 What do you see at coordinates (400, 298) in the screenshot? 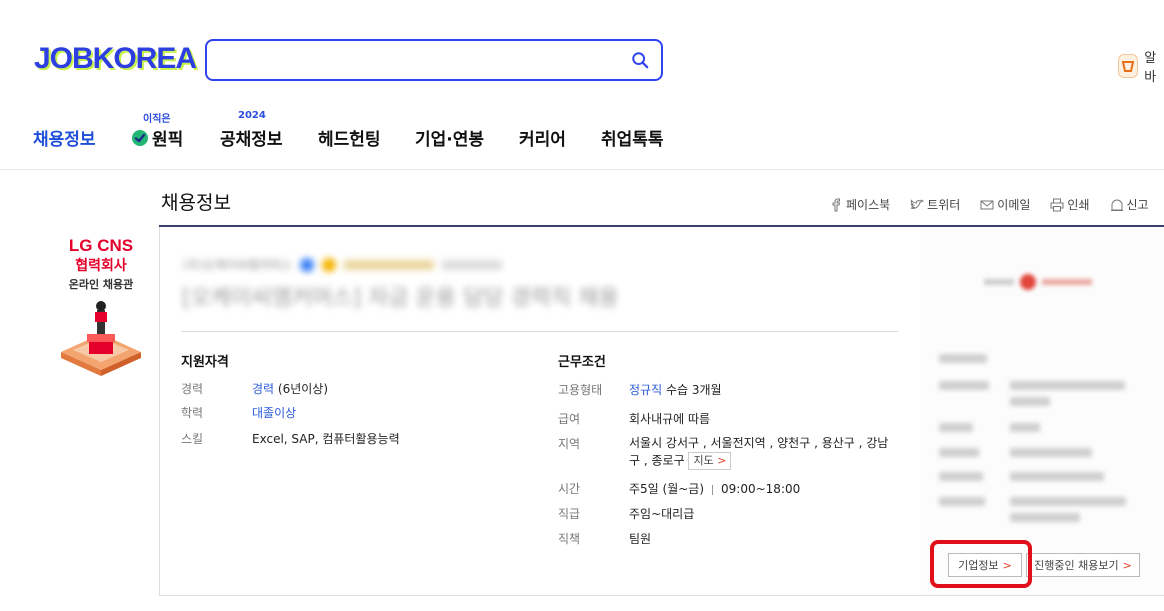
I see `job-title-blurred: [오케이씨엠커머스] 자금 운용 담당 경력직 채용` at bounding box center [400, 298].